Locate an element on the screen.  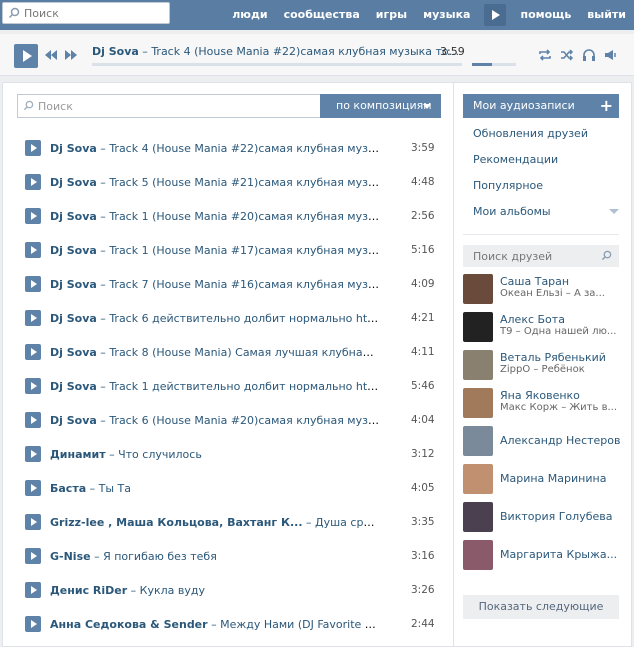
track-artist: Динамит is located at coordinates (78, 454).